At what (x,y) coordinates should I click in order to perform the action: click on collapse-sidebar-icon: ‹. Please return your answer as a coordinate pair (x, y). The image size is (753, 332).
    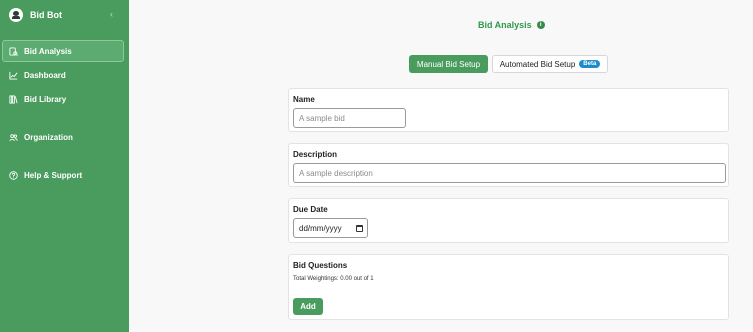
    Looking at the image, I should click on (111, 14).